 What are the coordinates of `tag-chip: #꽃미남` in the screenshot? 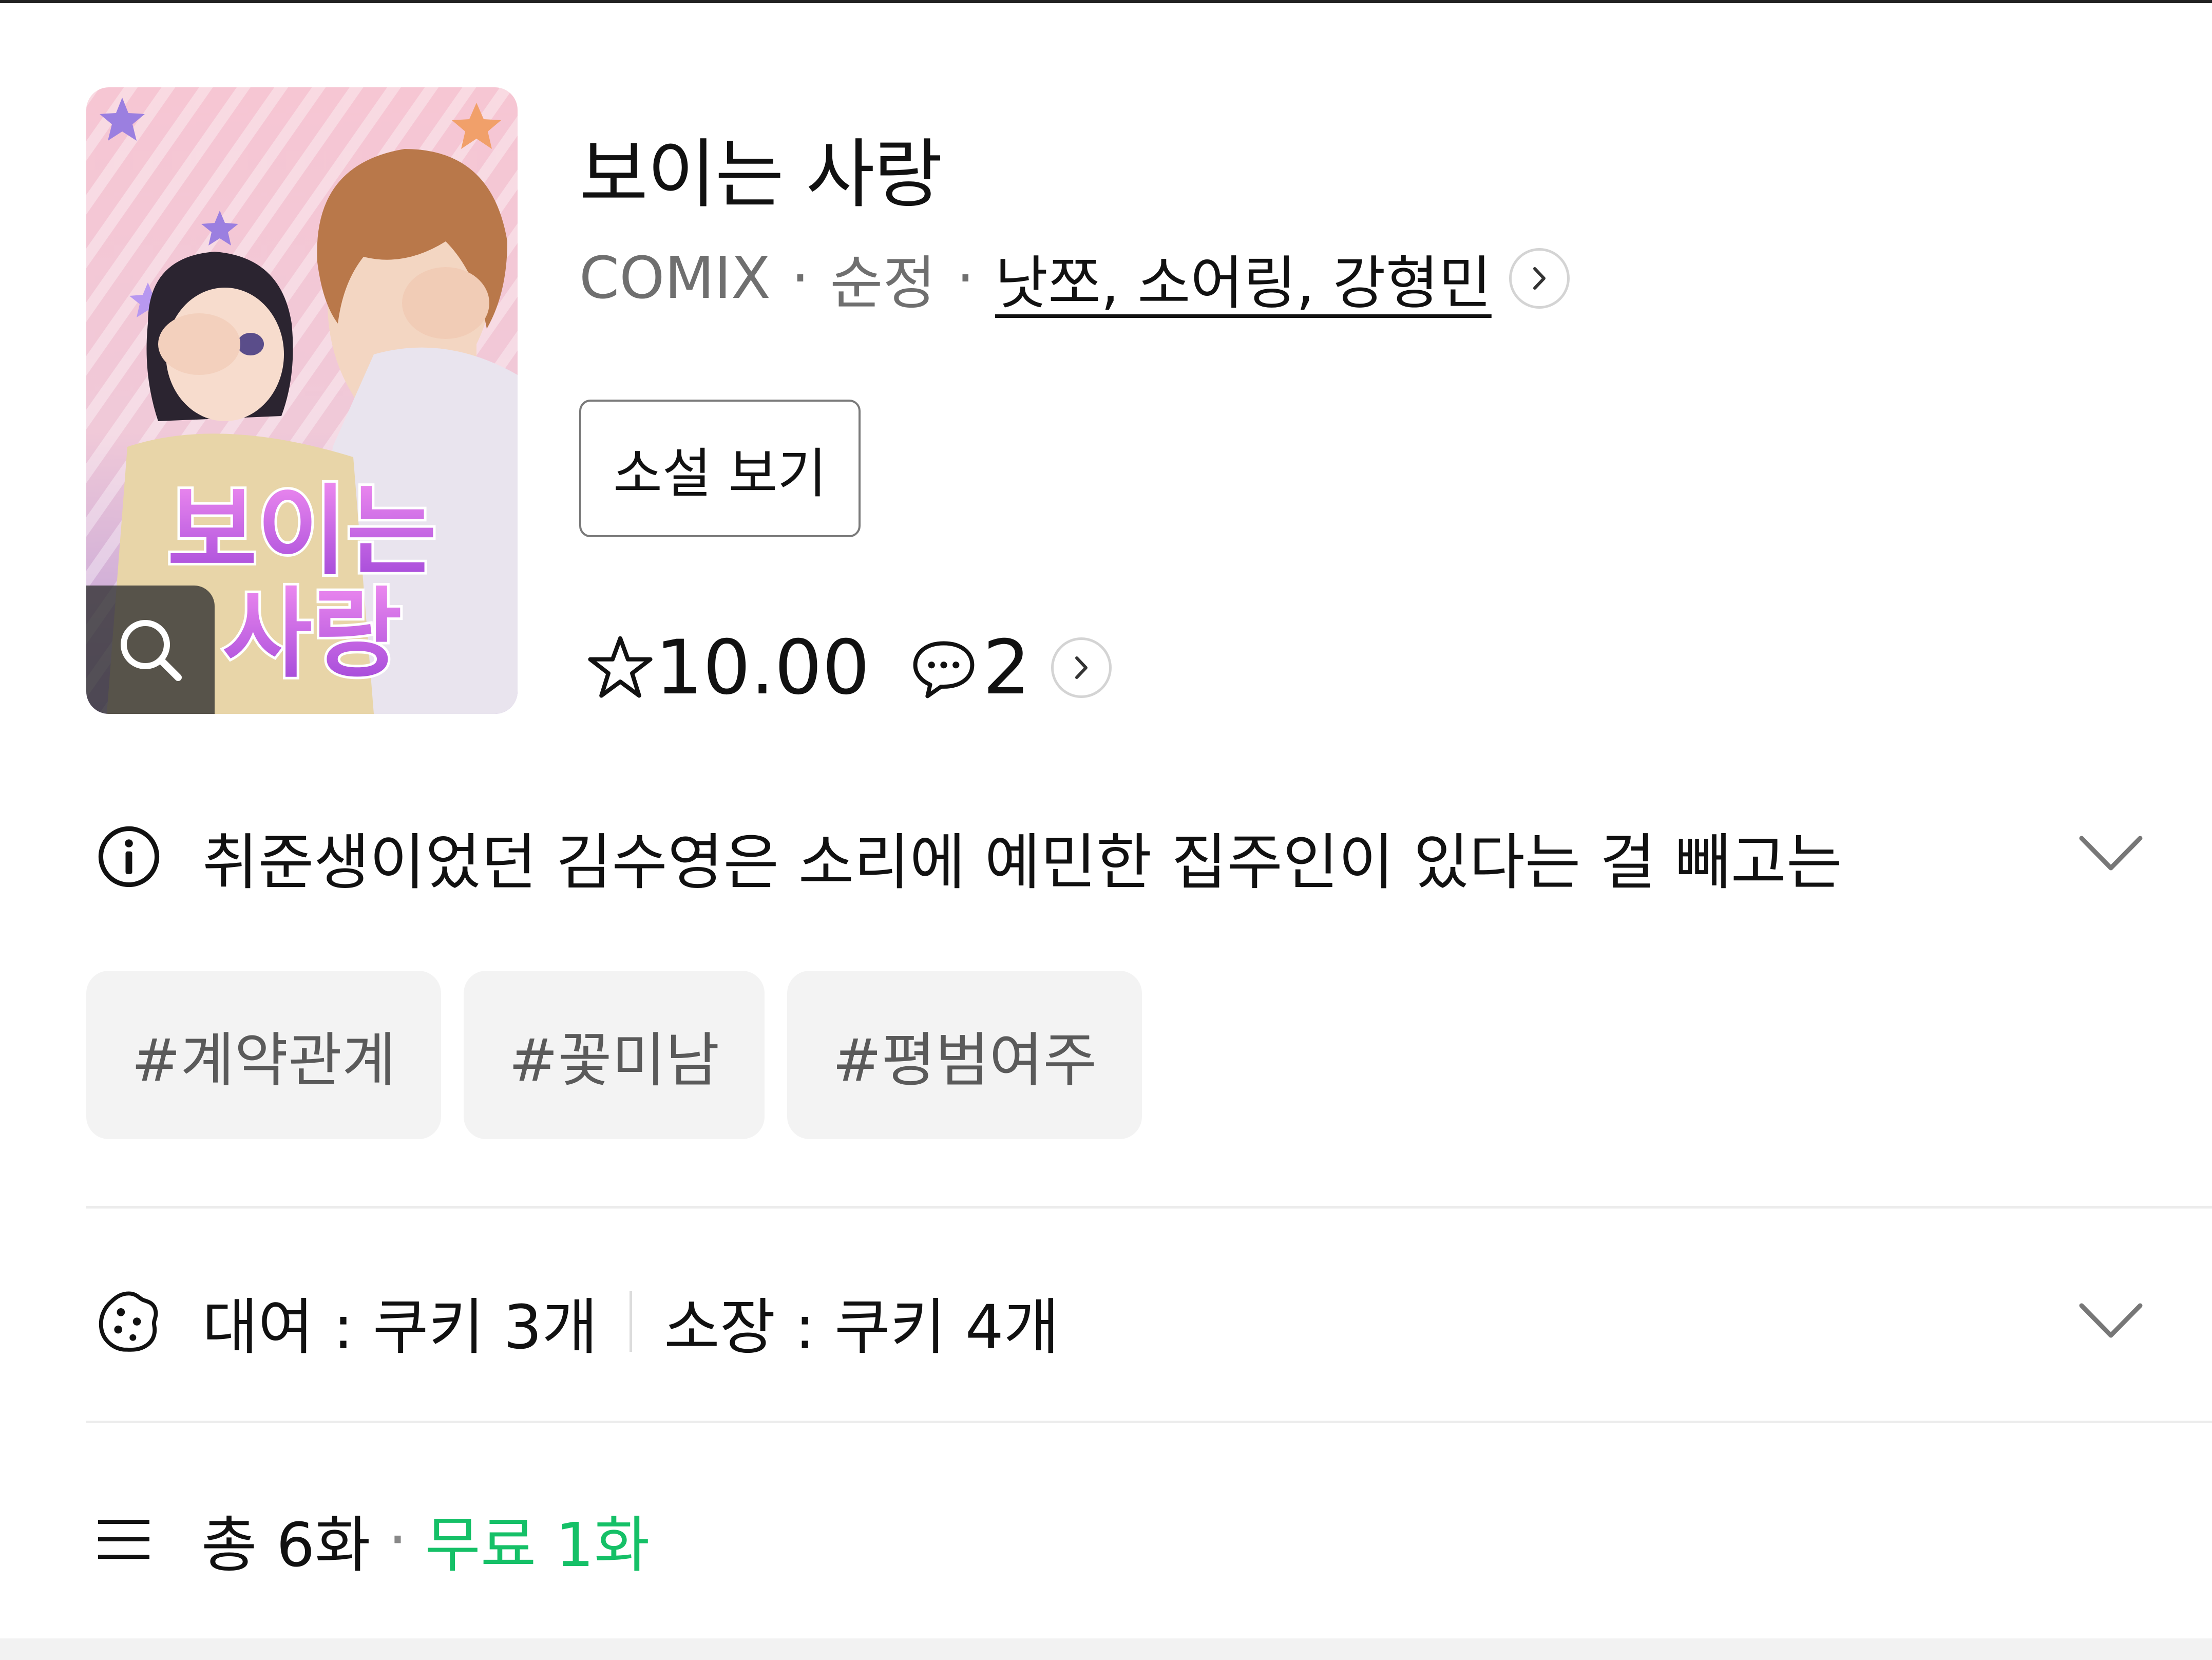 It's located at (614, 1055).